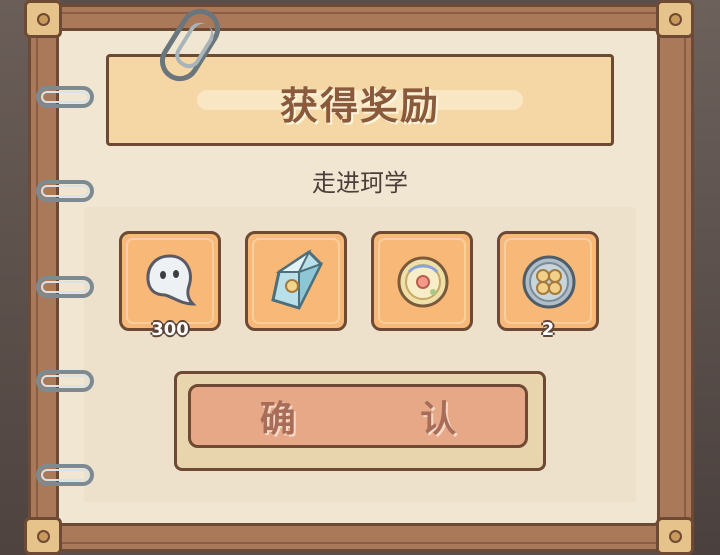  I want to click on reward-slot: 300, so click(170, 285).